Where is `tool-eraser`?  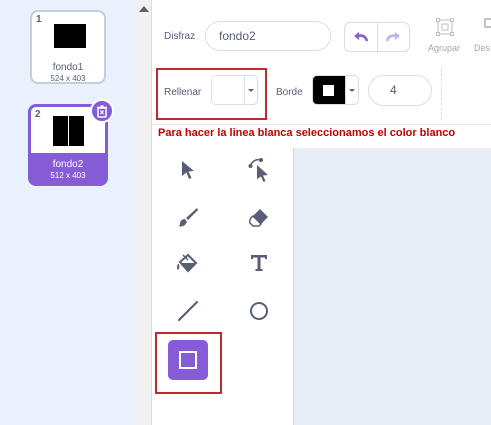 tool-eraser is located at coordinates (259, 217).